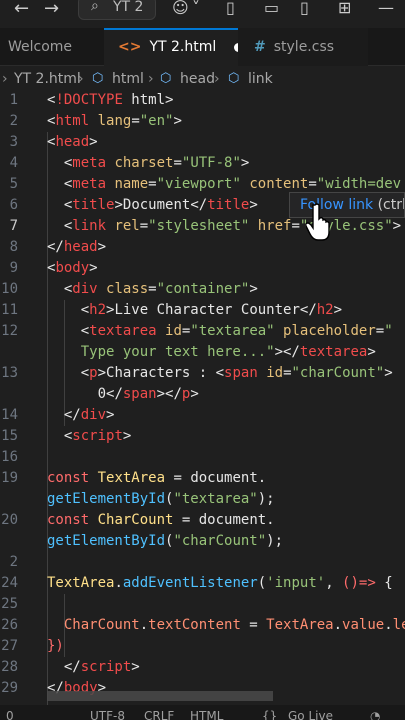 Image resolution: width=405 pixels, height=720 pixels. What do you see at coordinates (202, 247) in the screenshot?
I see `code-line: 8 </head>` at bounding box center [202, 247].